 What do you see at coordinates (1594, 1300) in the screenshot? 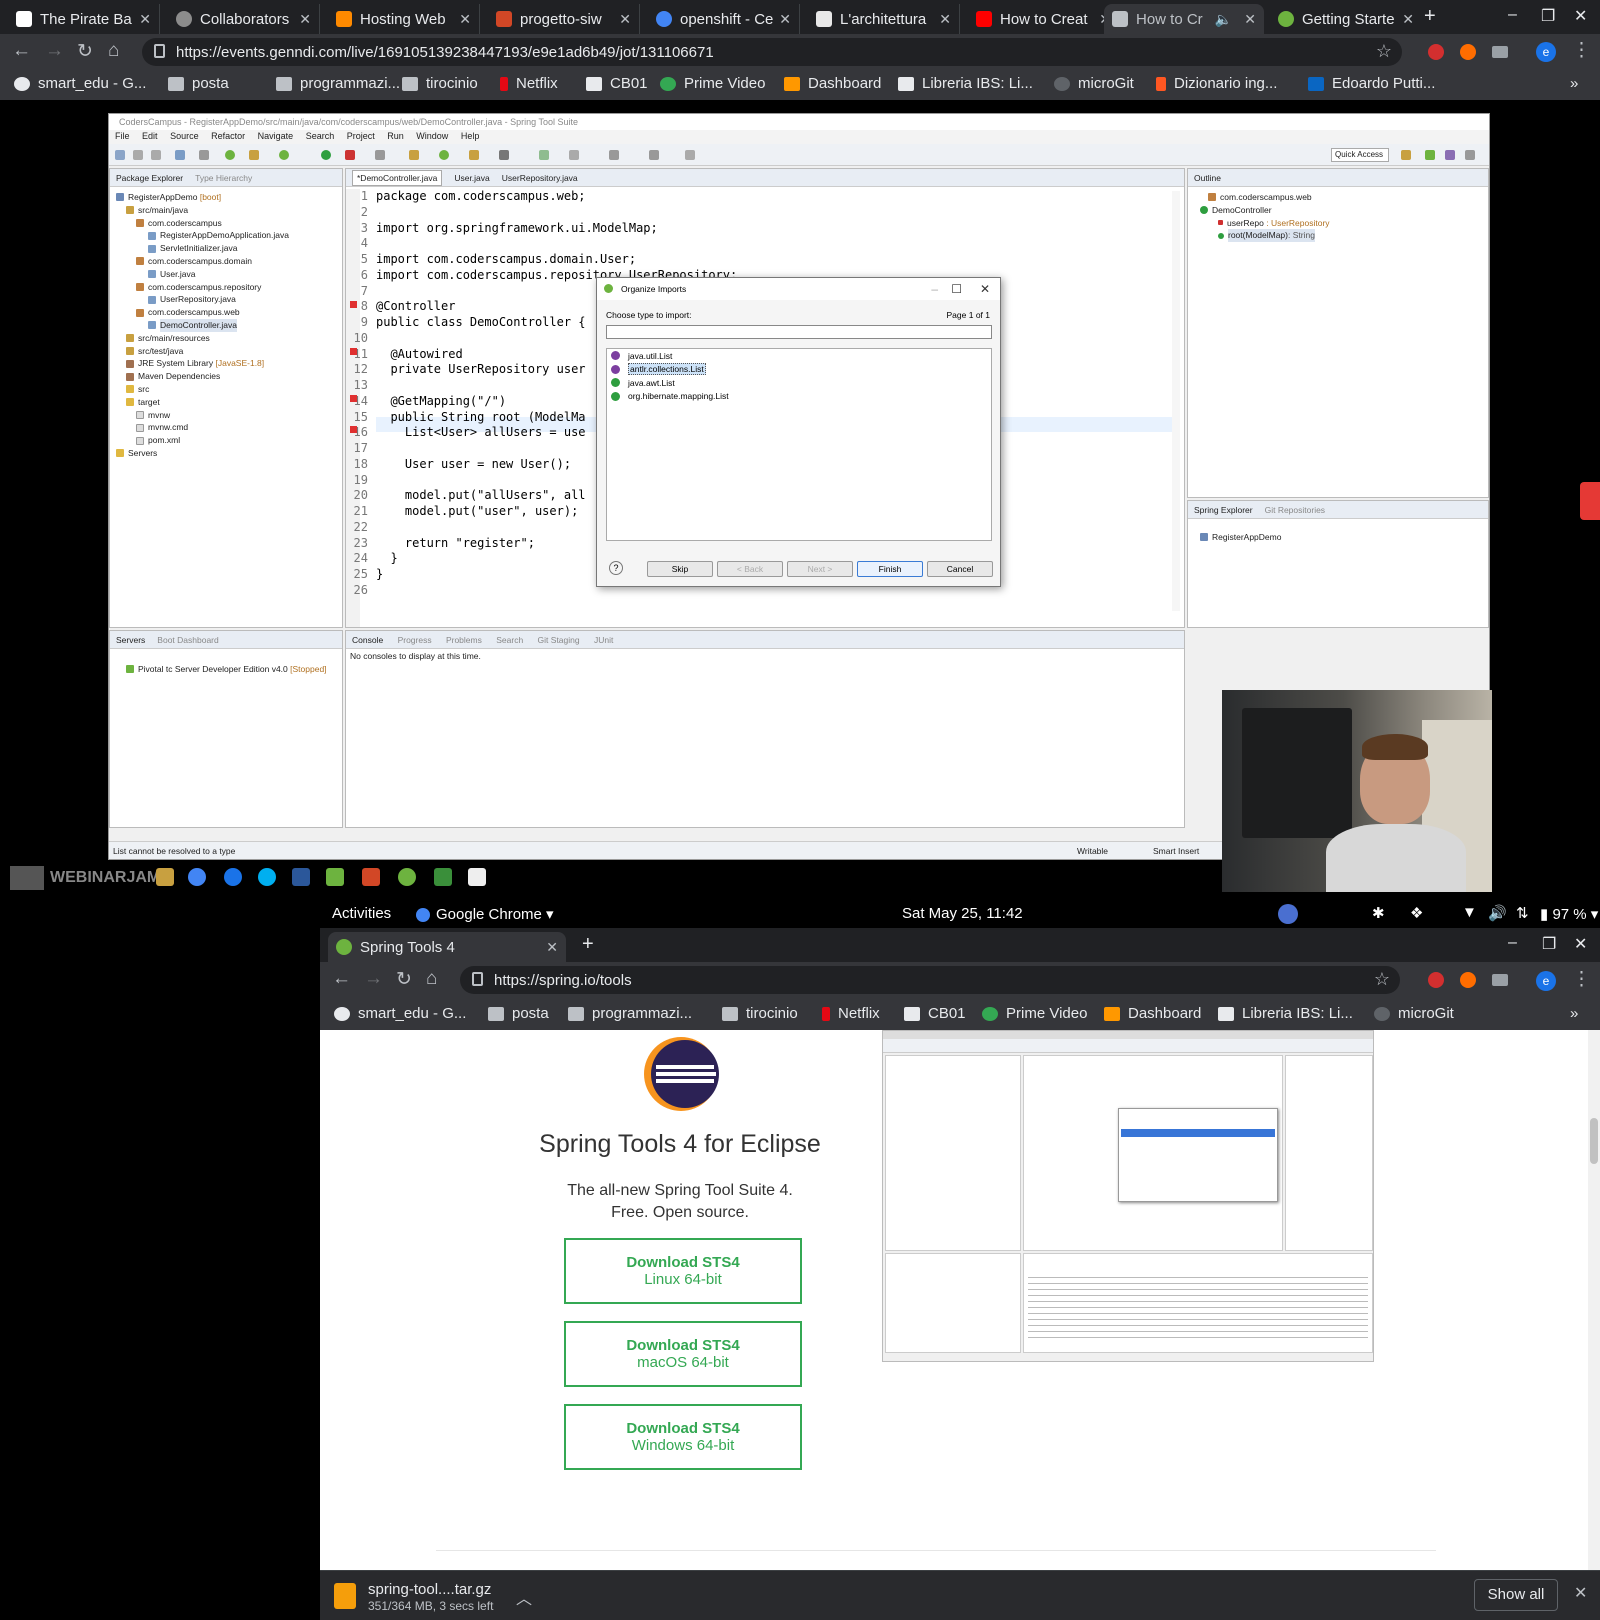
I see `page-scrollbar` at bounding box center [1594, 1300].